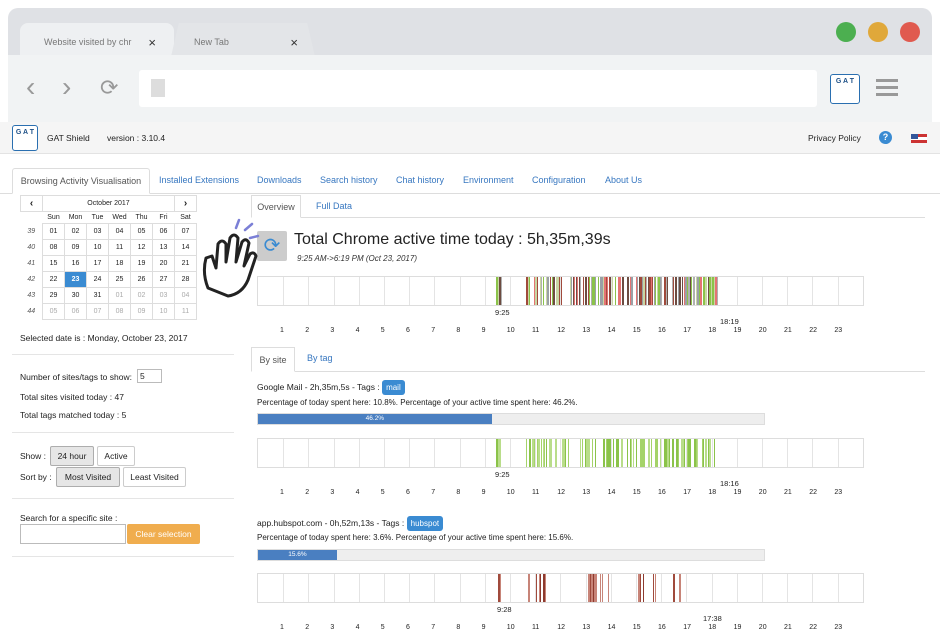  I want to click on calendar-day: 14, so click(185, 247).